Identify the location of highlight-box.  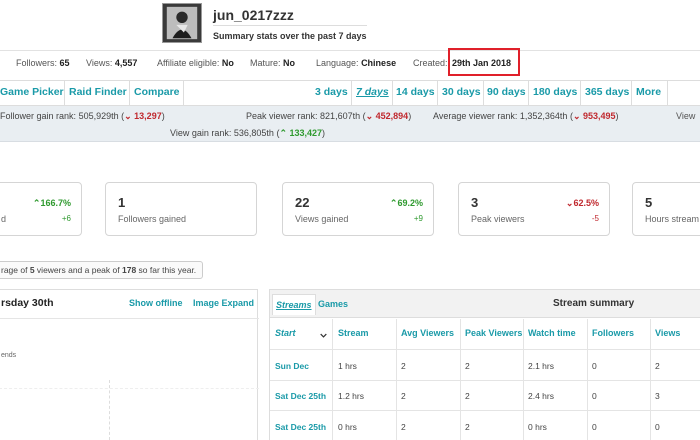
(484, 62).